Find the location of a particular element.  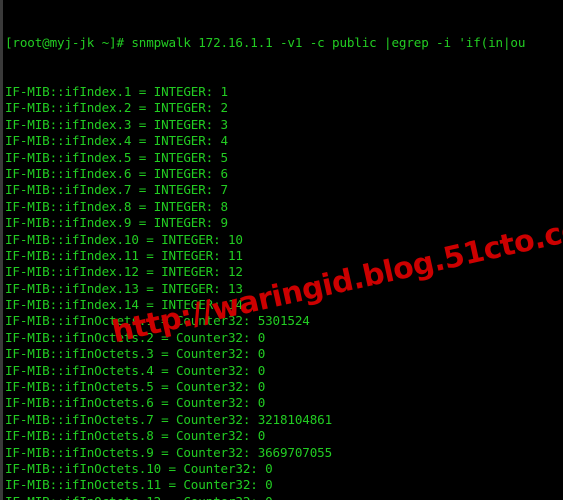

terminal-output-line: IF-MIB::ifIndex.7 = INTEGER: 7 is located at coordinates (116, 190).